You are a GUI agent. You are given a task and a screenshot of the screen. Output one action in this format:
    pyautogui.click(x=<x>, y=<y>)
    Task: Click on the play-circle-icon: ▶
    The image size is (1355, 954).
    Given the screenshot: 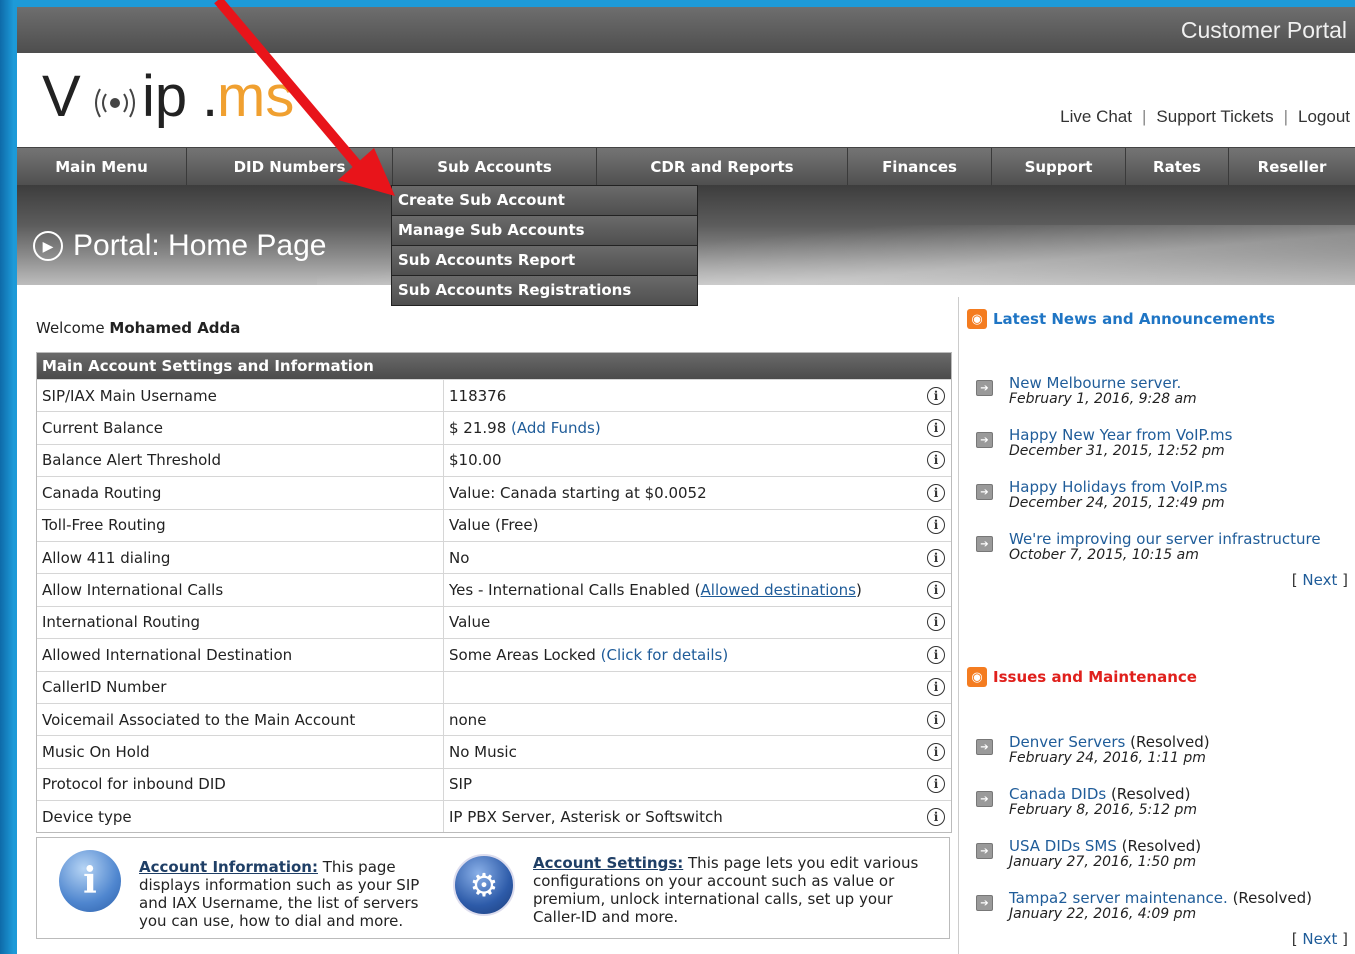 What is the action you would take?
    pyautogui.click(x=48, y=246)
    